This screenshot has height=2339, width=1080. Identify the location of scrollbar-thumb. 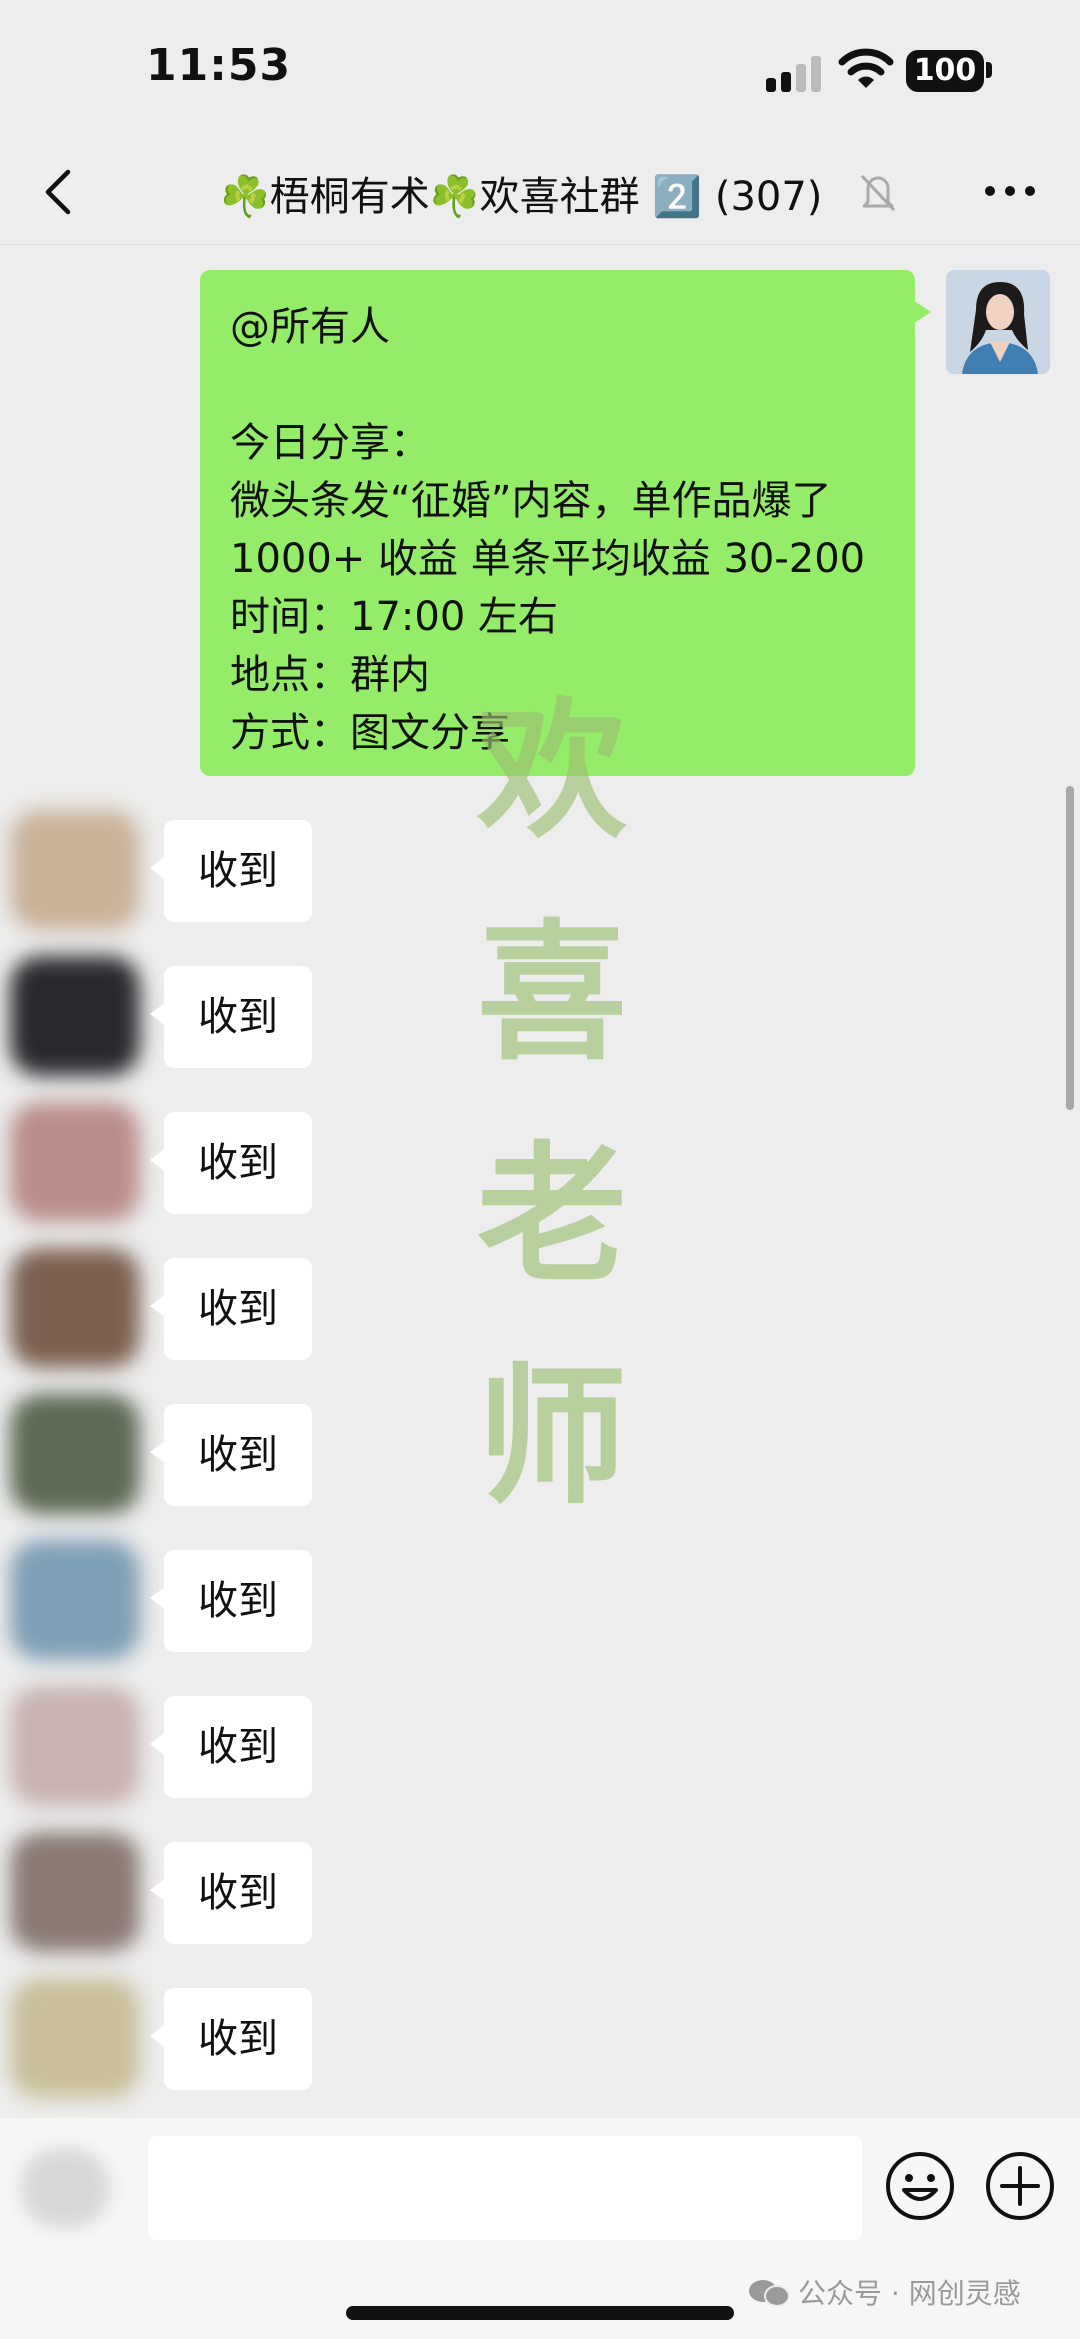
(1070, 948).